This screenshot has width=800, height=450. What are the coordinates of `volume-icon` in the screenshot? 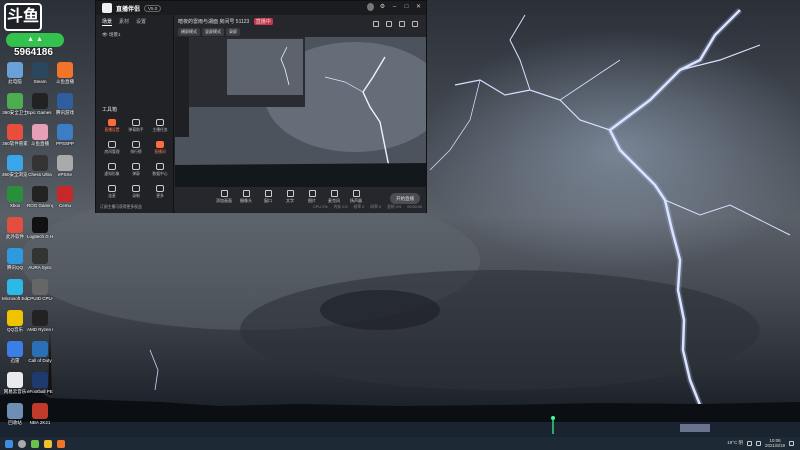 It's located at (758, 443).